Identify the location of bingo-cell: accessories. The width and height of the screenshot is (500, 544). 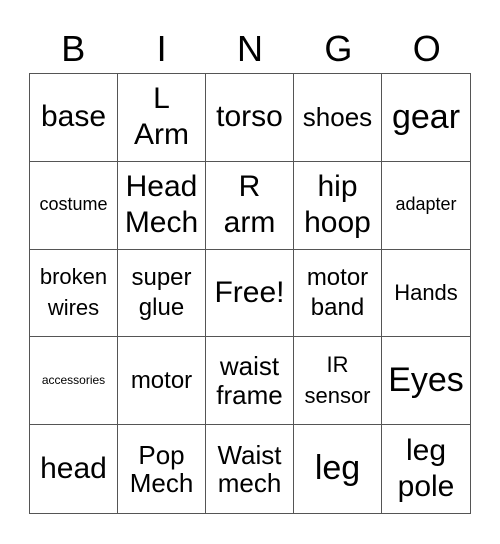
(74, 381).